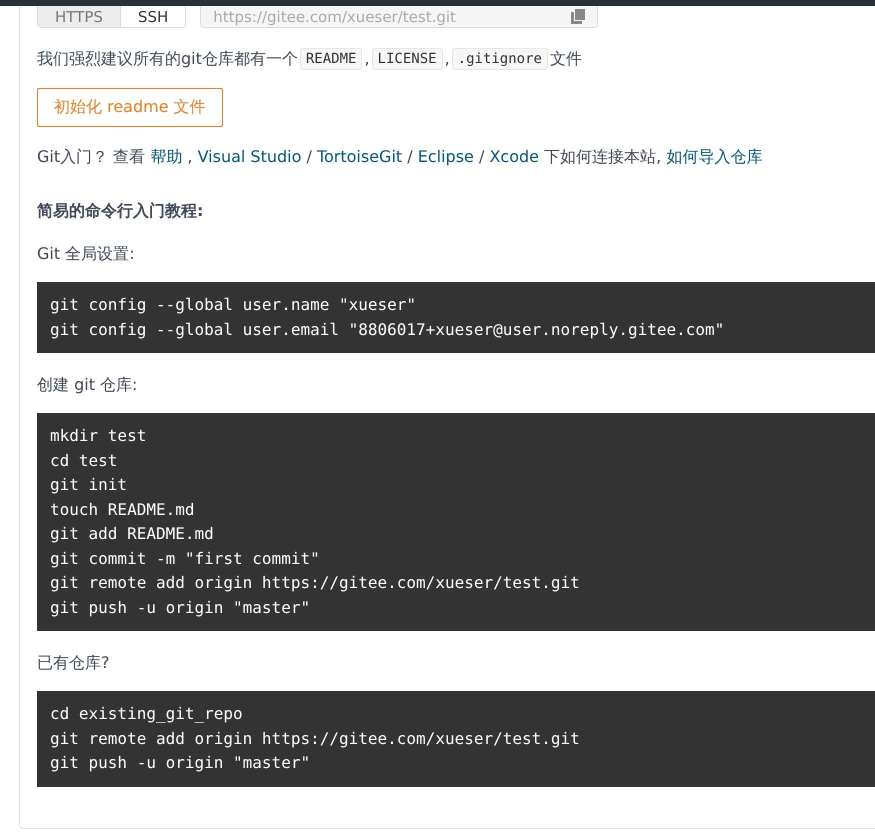  What do you see at coordinates (359, 156) in the screenshot?
I see `help-link: TortoiseGit` at bounding box center [359, 156].